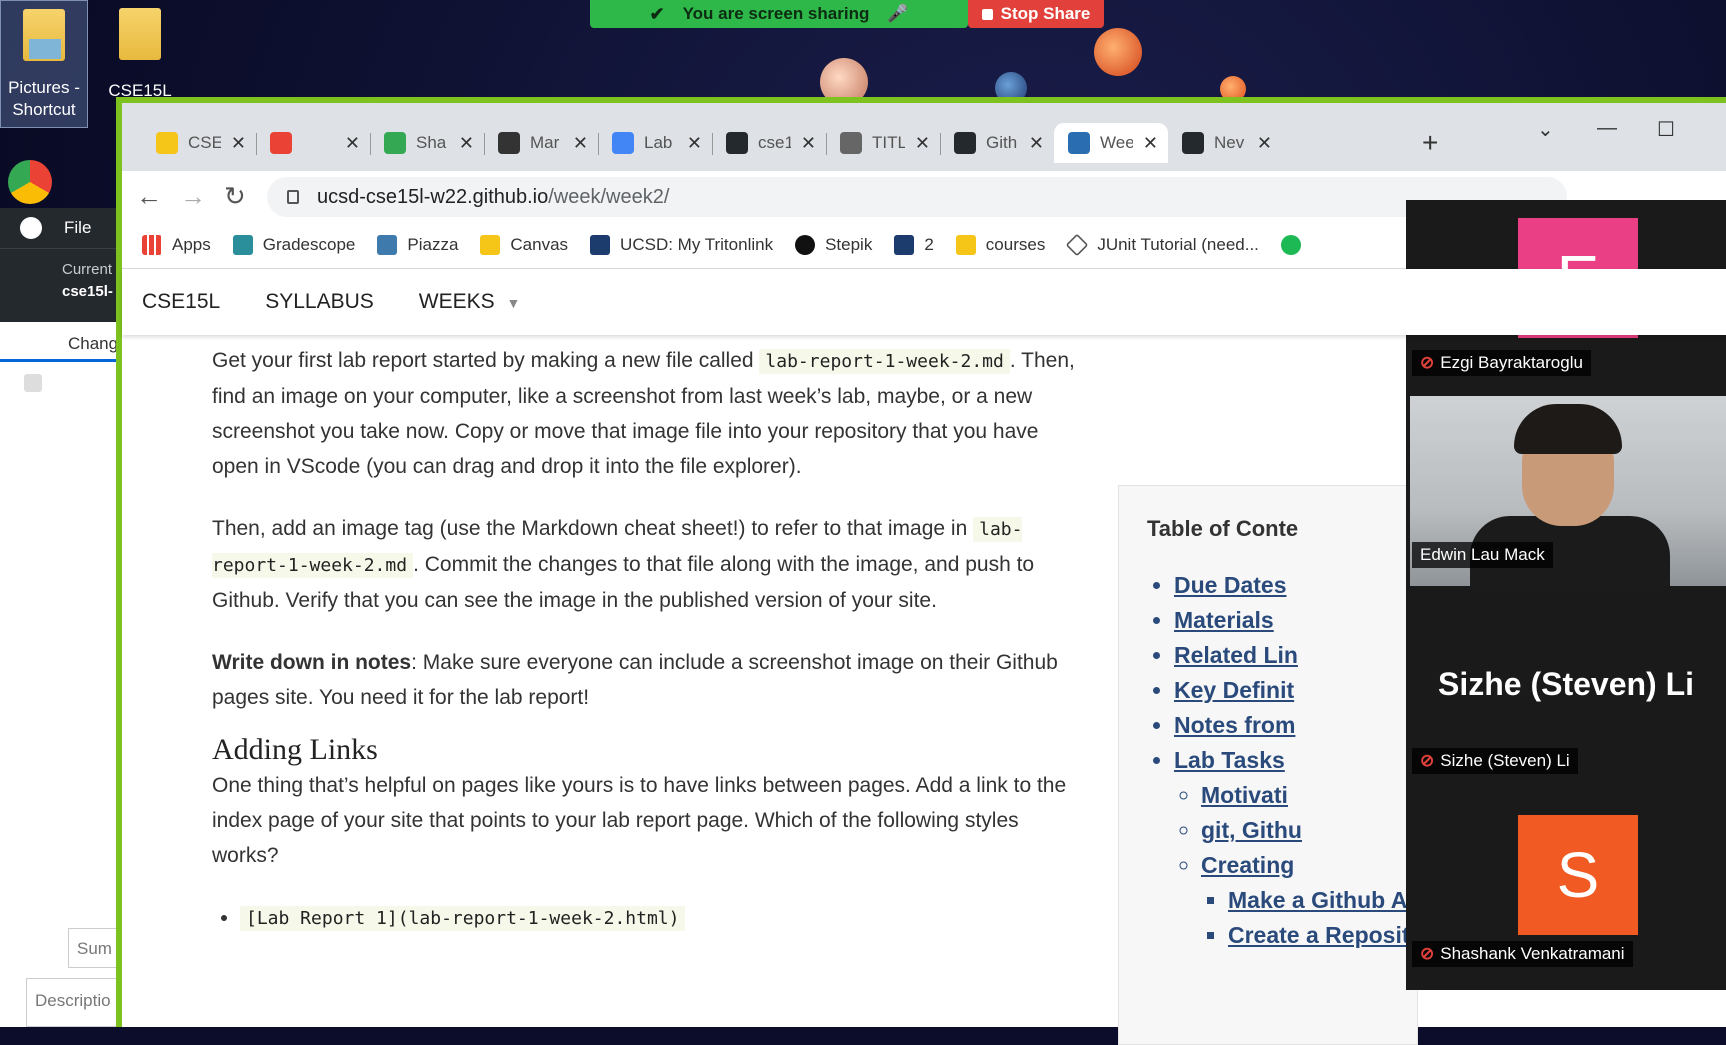 The image size is (1726, 1045). Describe the element at coordinates (1036, 14) in the screenshot. I see `stop-share-button: Stop Share` at that location.